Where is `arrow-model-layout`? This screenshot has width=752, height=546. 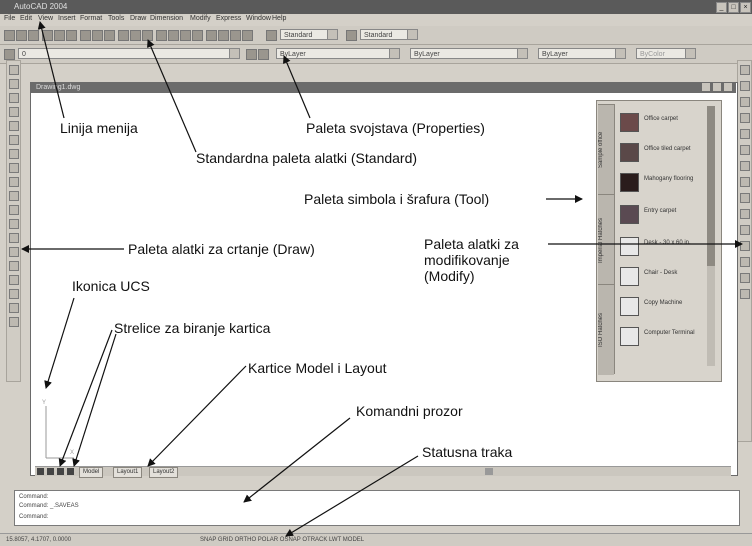 arrow-model-layout is located at coordinates (197, 416).